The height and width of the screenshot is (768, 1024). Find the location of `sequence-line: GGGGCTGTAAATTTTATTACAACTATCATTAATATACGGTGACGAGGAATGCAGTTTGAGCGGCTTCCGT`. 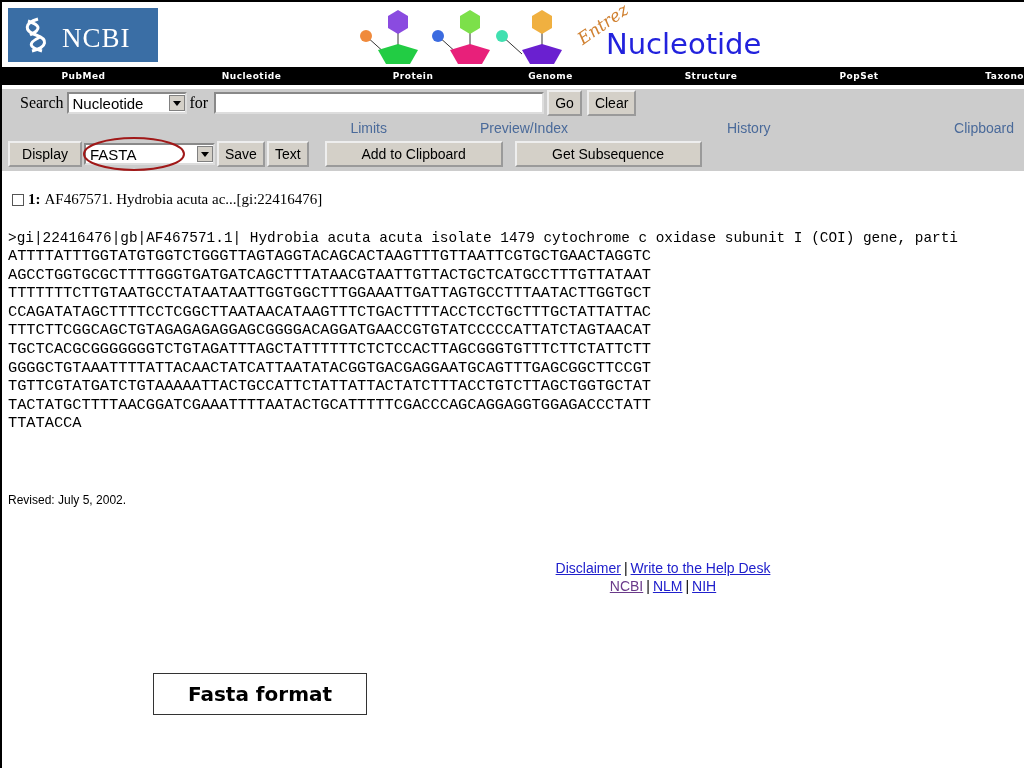

sequence-line: GGGGCTGTAAATTTTATTACAACTATCATTAATATACGGTGACGAGGAATGCAGTTTGAGCGGCTTCCGT is located at coordinates (330, 368).